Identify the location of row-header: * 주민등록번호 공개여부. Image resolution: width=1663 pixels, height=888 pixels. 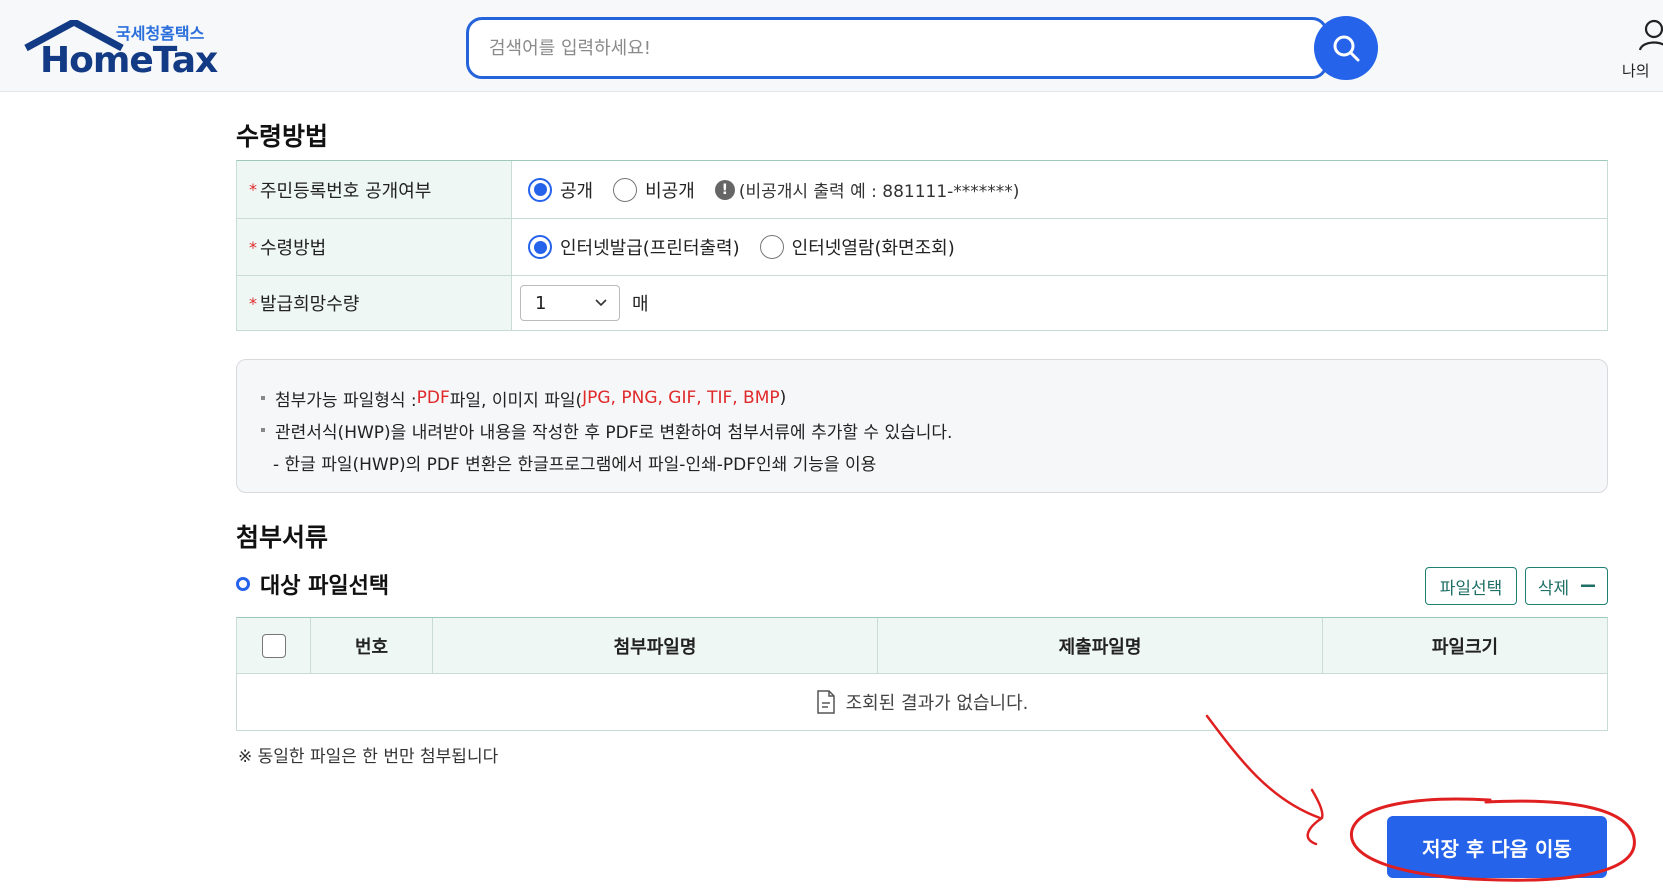
(374, 189).